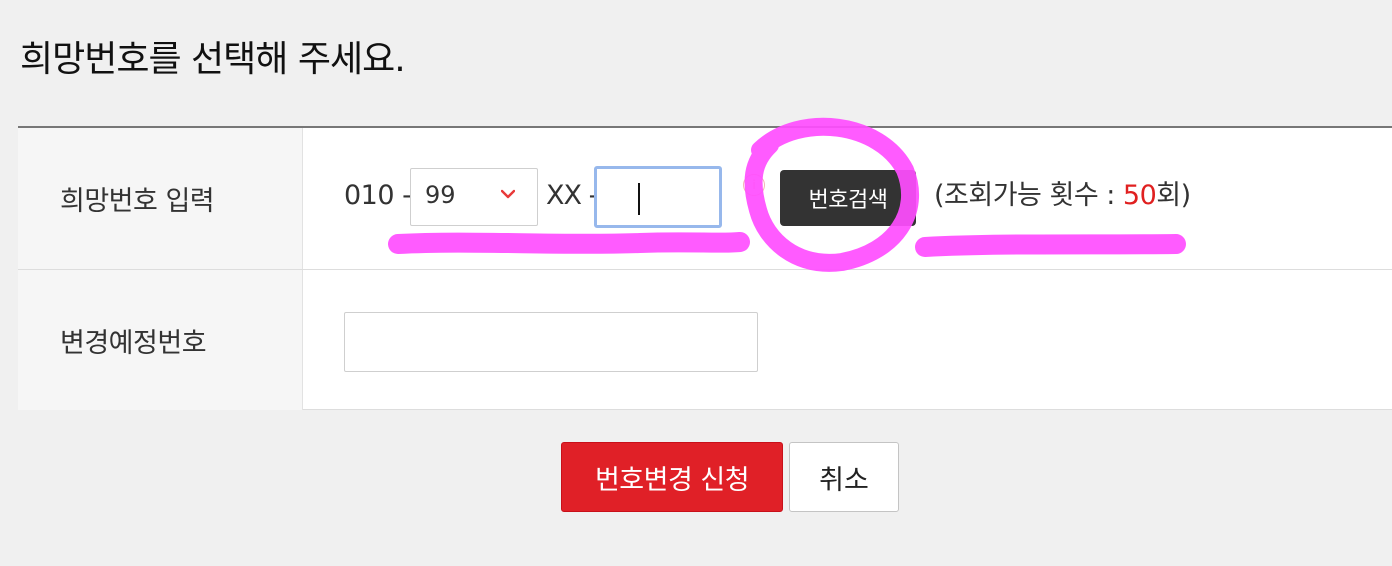 The image size is (1392, 566). Describe the element at coordinates (378, 195) in the screenshot. I see `number-prefix: 010 -` at that location.